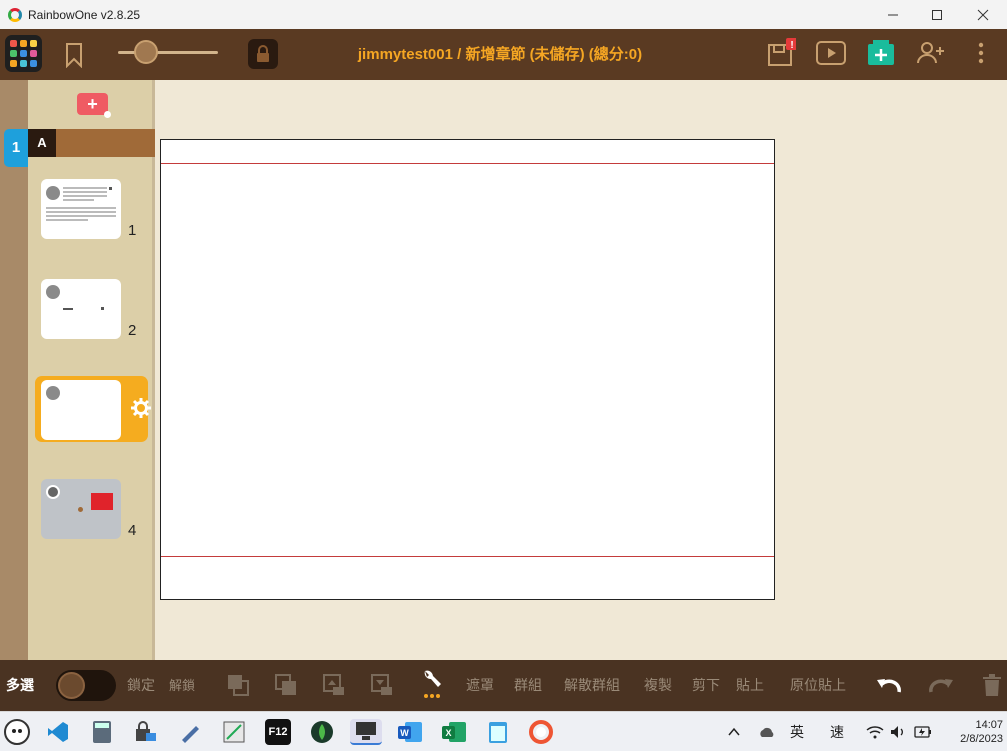 This screenshot has height=751, width=1007. What do you see at coordinates (432, 684) in the screenshot?
I see `tools-wrench-icon` at bounding box center [432, 684].